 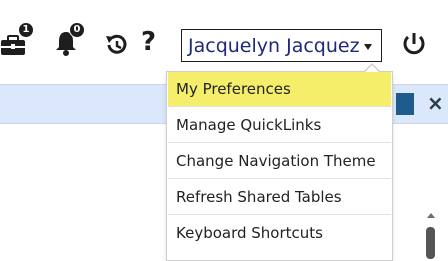 What do you see at coordinates (279, 233) in the screenshot?
I see `menu-item-keyboard-shortcuts: Keyboard Shortcuts` at bounding box center [279, 233].